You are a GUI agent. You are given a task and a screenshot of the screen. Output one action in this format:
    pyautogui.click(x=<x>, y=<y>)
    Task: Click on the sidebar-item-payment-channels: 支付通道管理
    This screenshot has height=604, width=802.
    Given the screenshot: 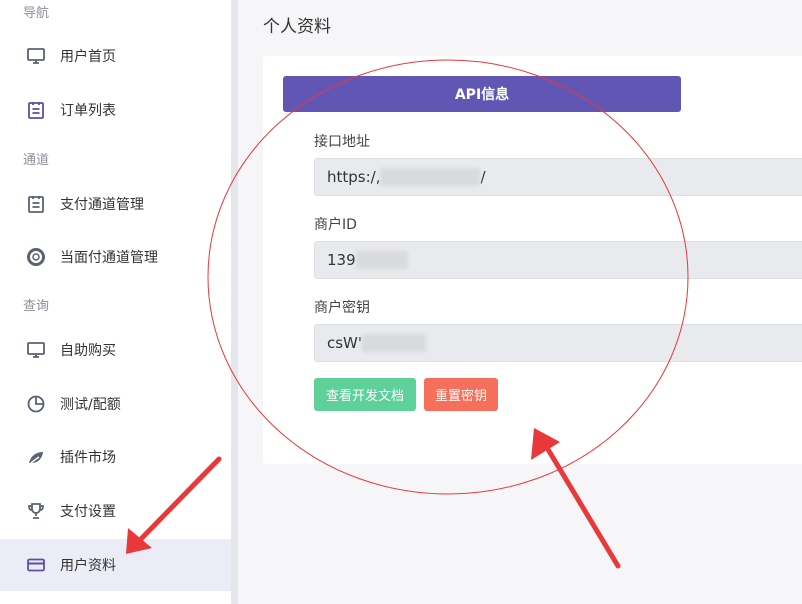 What is the action you would take?
    pyautogui.click(x=119, y=204)
    